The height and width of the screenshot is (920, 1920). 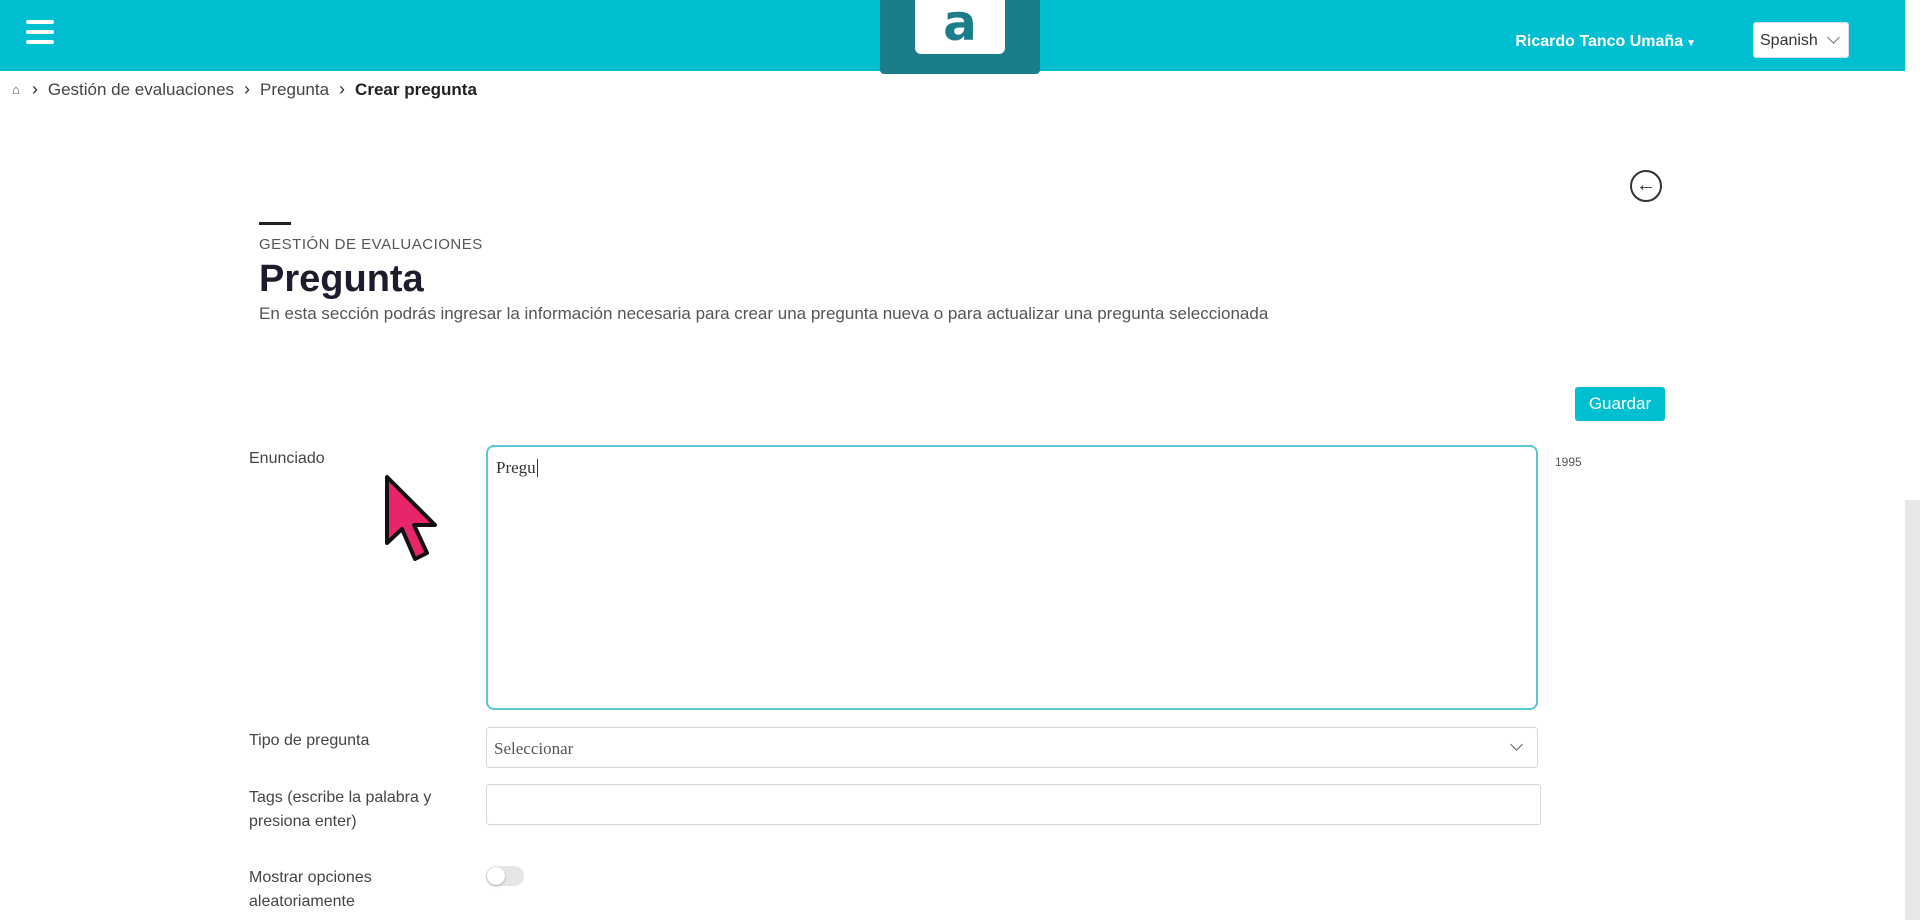 What do you see at coordinates (341, 279) in the screenshot?
I see `page-title: Pregunta` at bounding box center [341, 279].